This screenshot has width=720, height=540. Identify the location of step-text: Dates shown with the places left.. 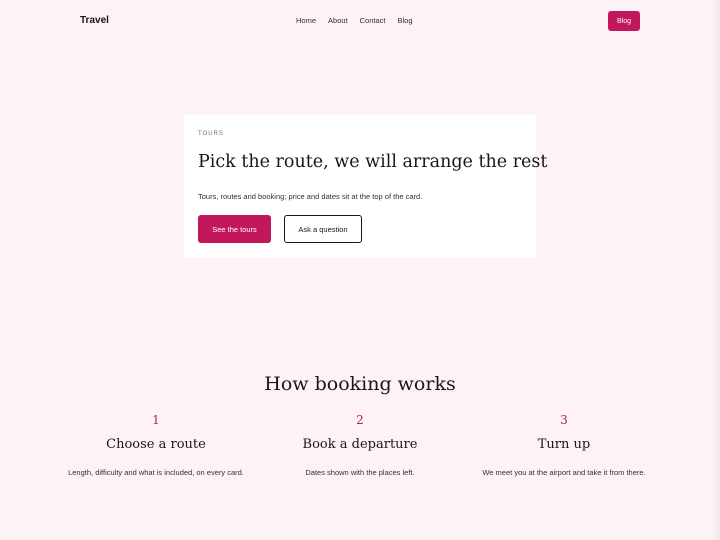
(360, 472).